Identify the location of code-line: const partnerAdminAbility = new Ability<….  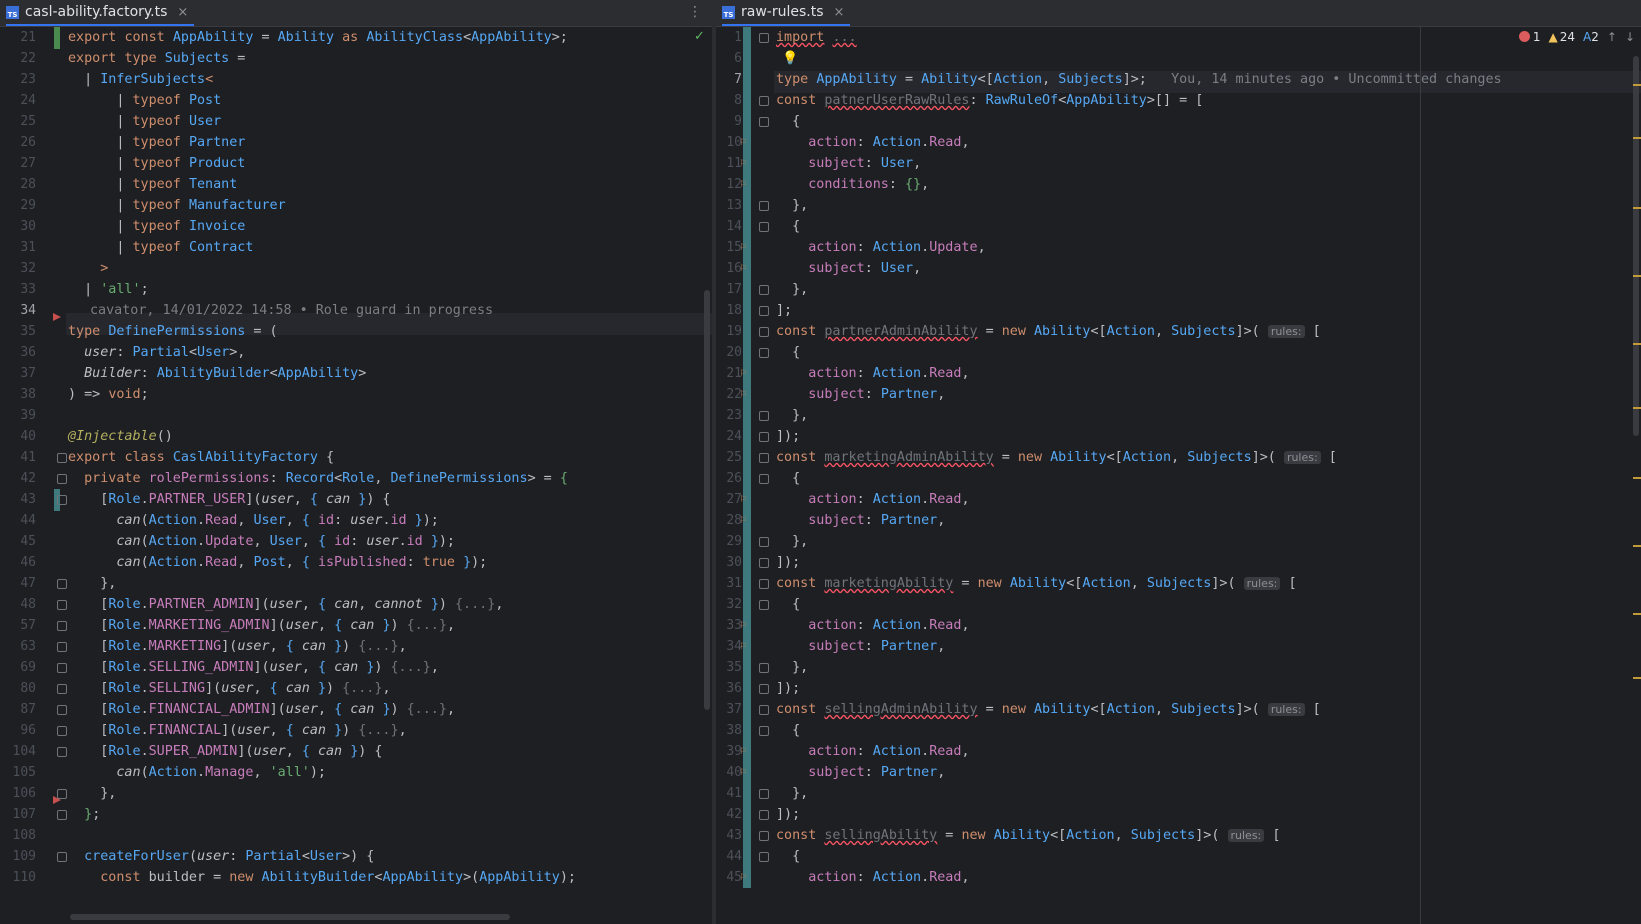
(1048, 332).